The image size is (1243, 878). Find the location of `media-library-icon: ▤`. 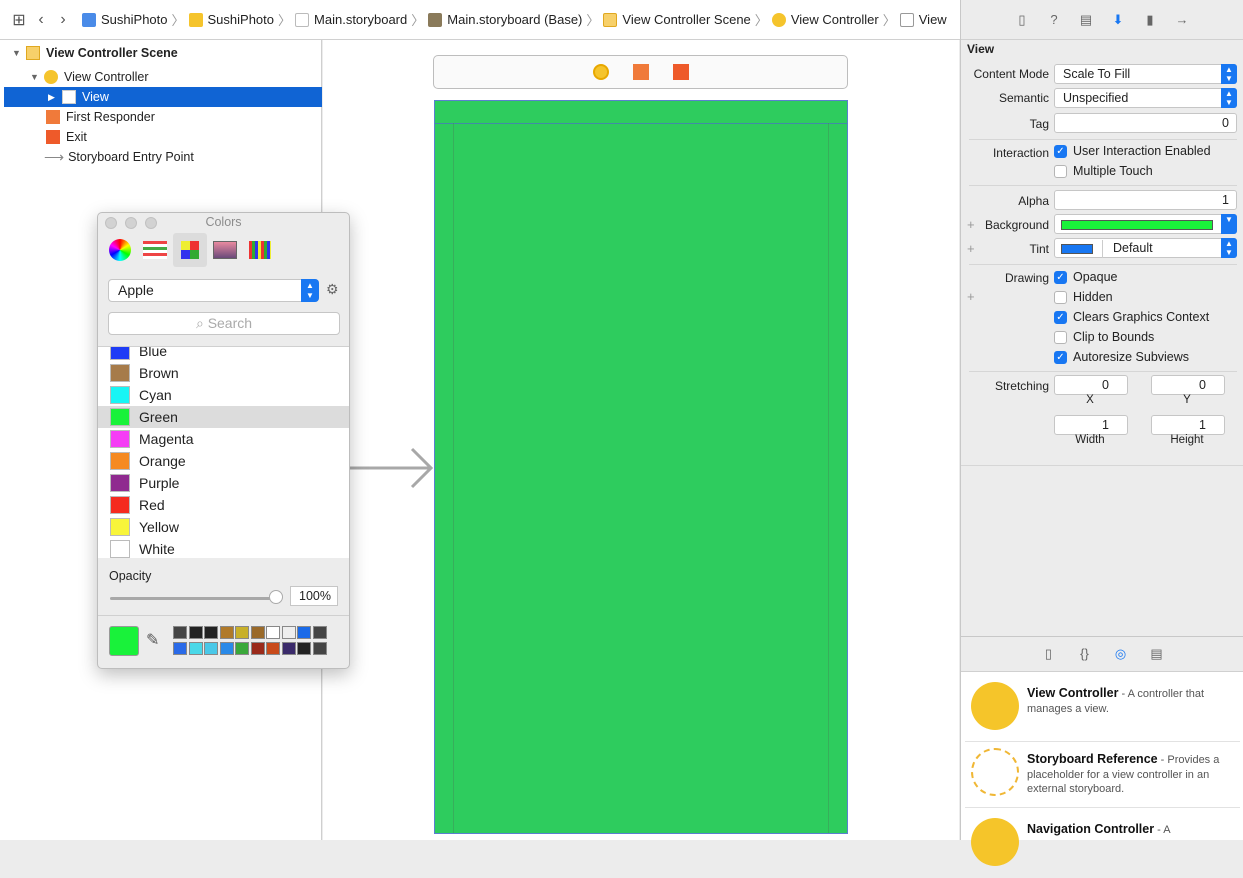

media-library-icon: ▤ is located at coordinates (1157, 654).